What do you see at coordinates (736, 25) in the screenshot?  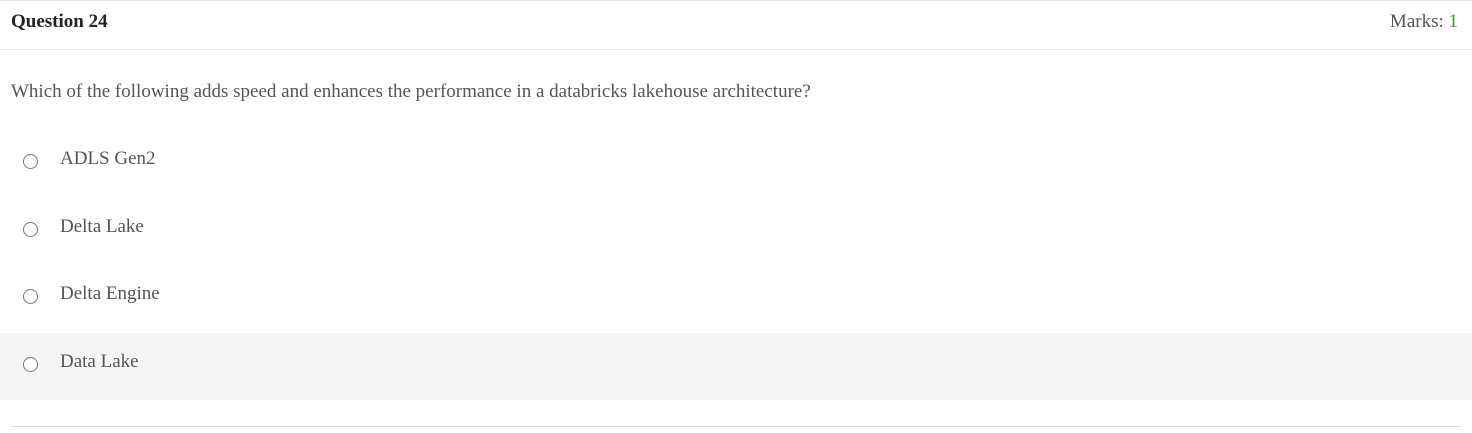 I see `question-header: Question 24 Marks: 1` at bounding box center [736, 25].